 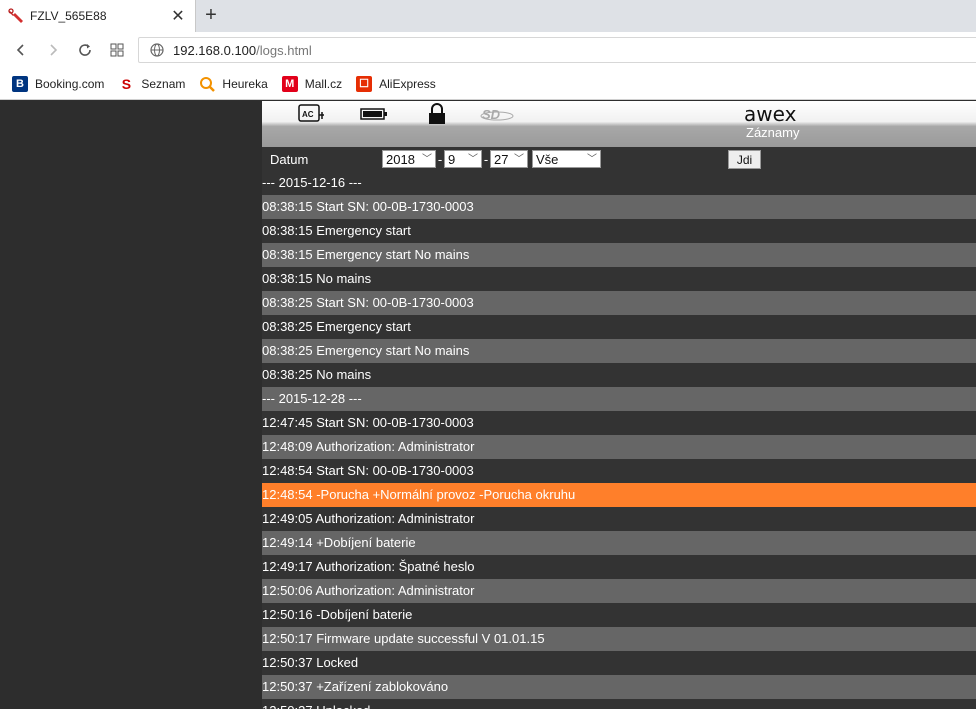 I want to click on log-row: 12:48:54 Start SN: 00-0B-1730-0003, so click(x=619, y=471).